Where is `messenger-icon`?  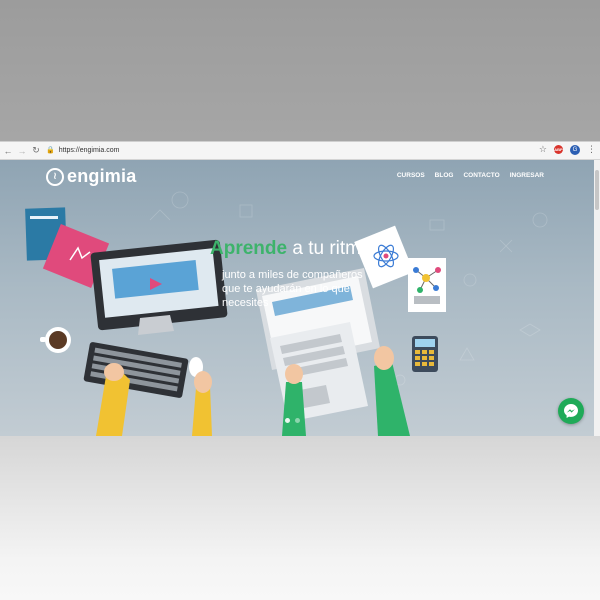 messenger-icon is located at coordinates (571, 411).